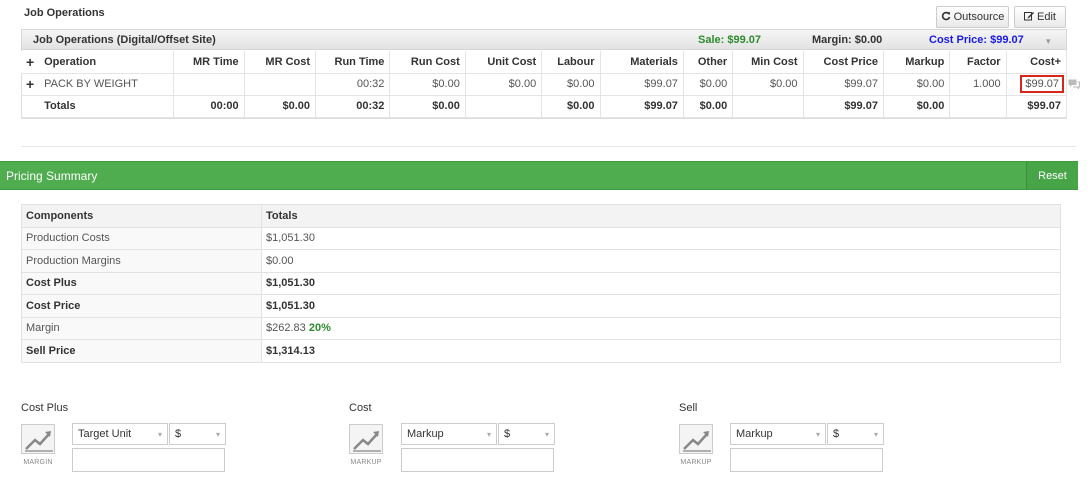 This screenshot has height=484, width=1090. I want to click on col-mr-cost: MR Cost, so click(280, 62).